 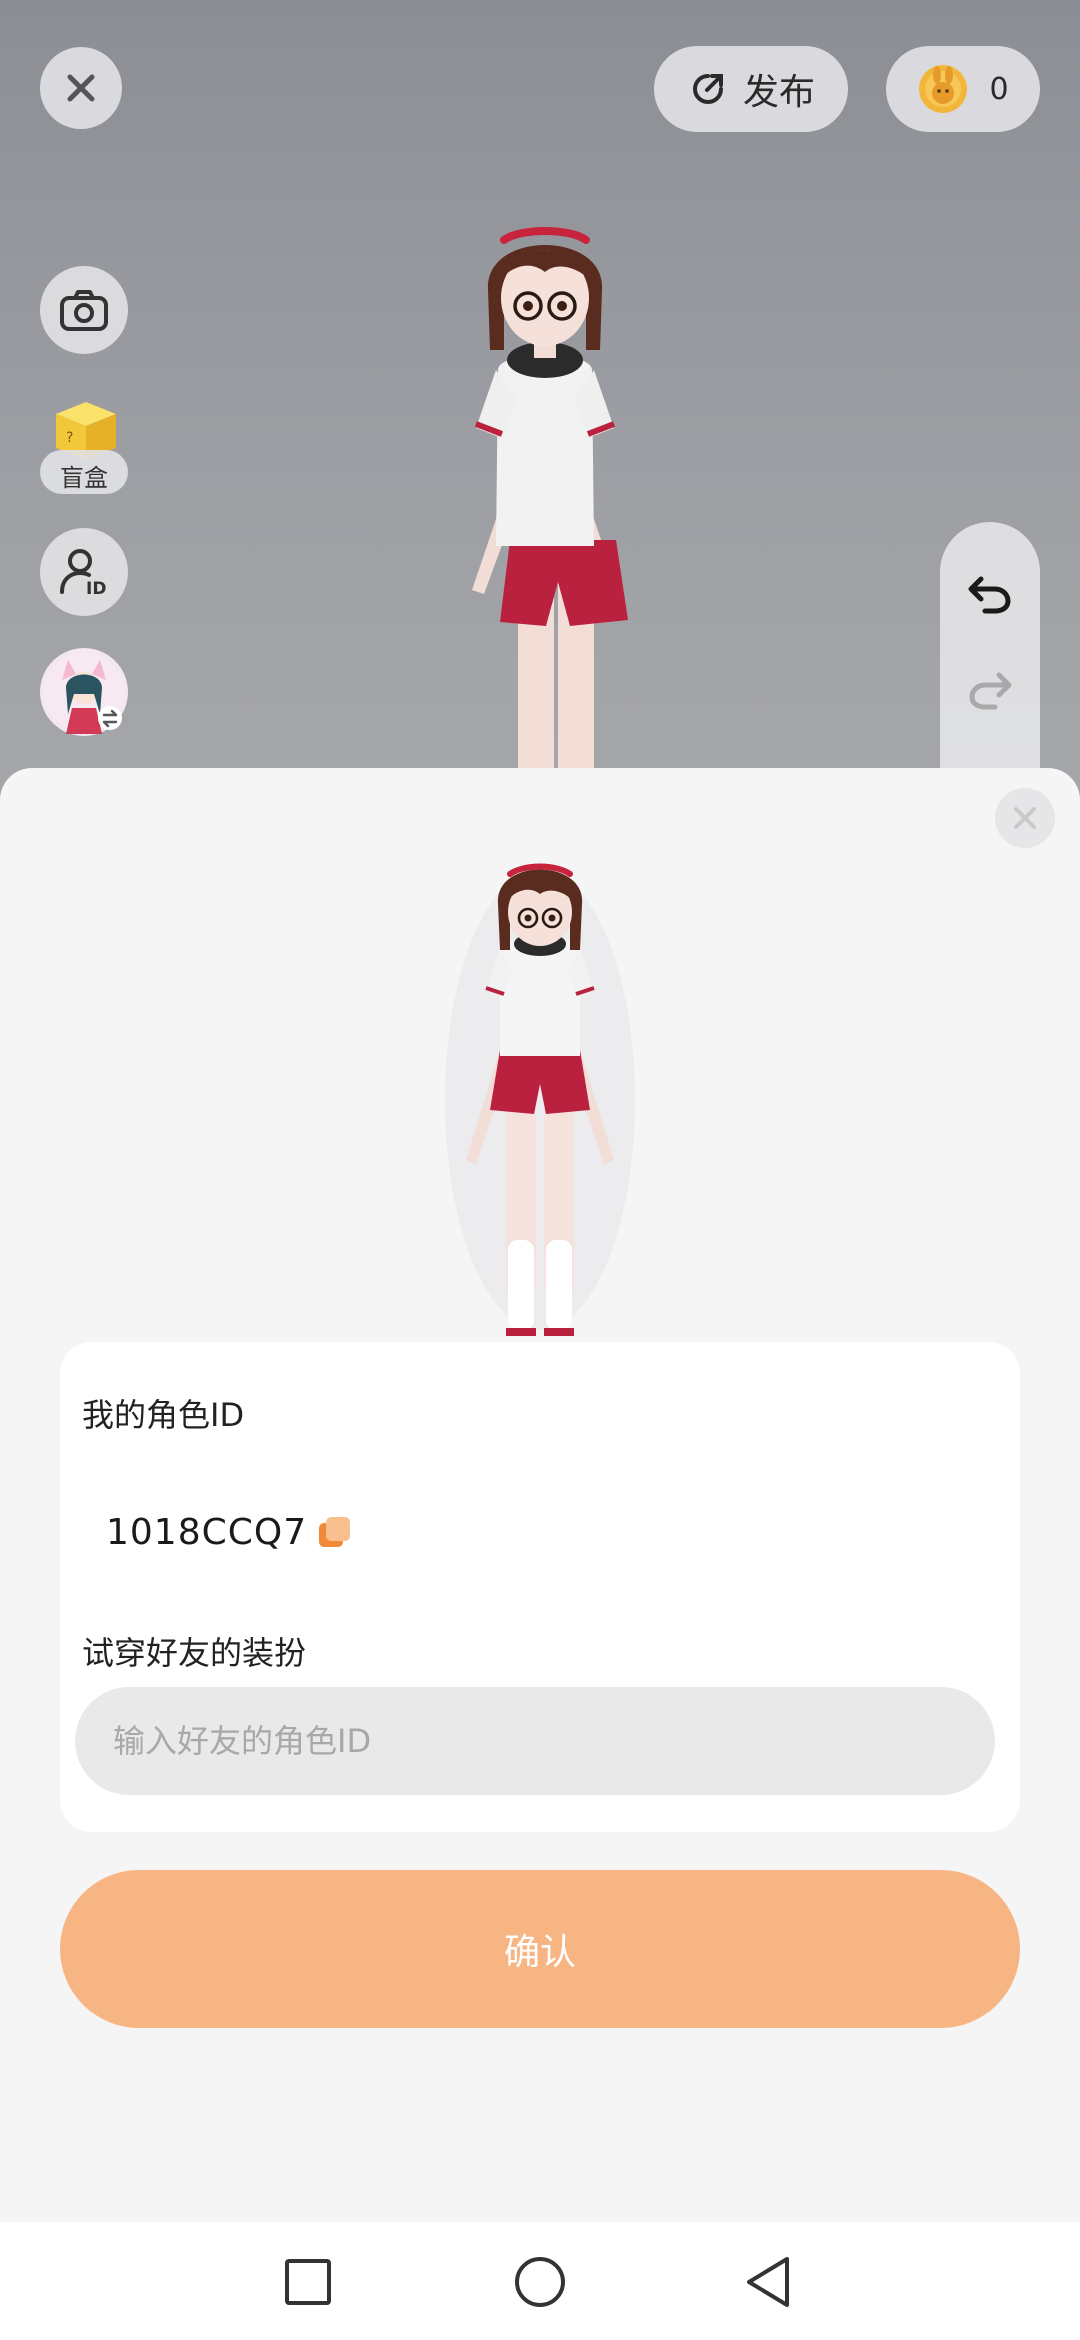 I want to click on character-id-icon: ID, so click(x=83, y=573).